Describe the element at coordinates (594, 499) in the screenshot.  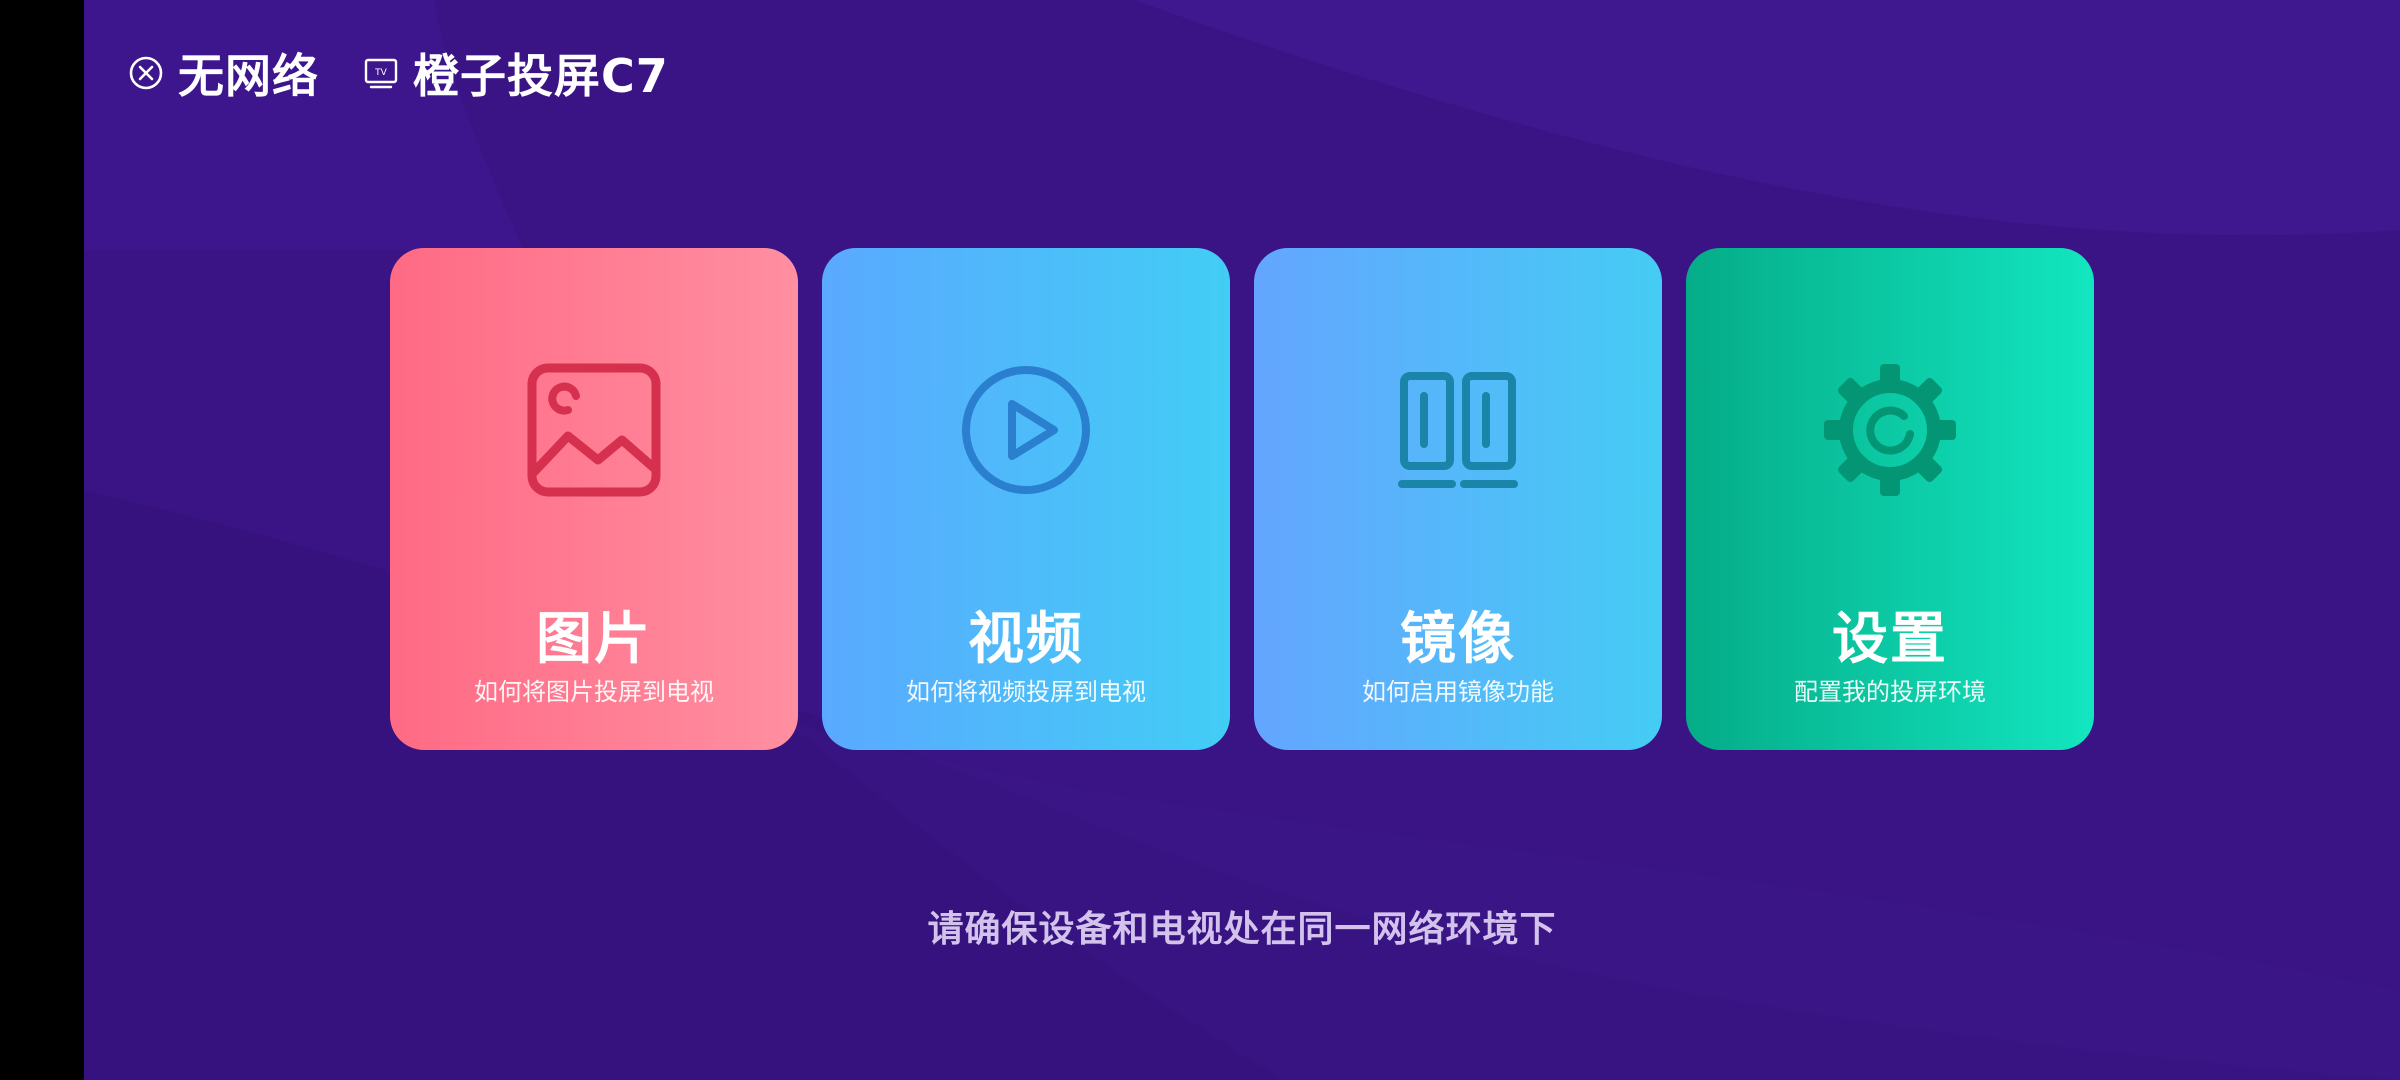
I see `card-photo: 图片 如何将图片投屏到电视` at that location.